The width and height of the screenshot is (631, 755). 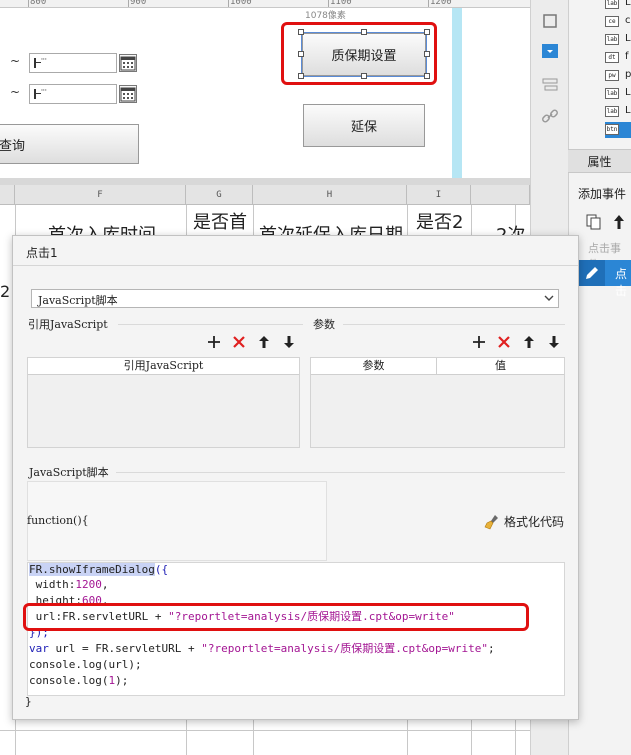 I want to click on link-icon, so click(x=550, y=116).